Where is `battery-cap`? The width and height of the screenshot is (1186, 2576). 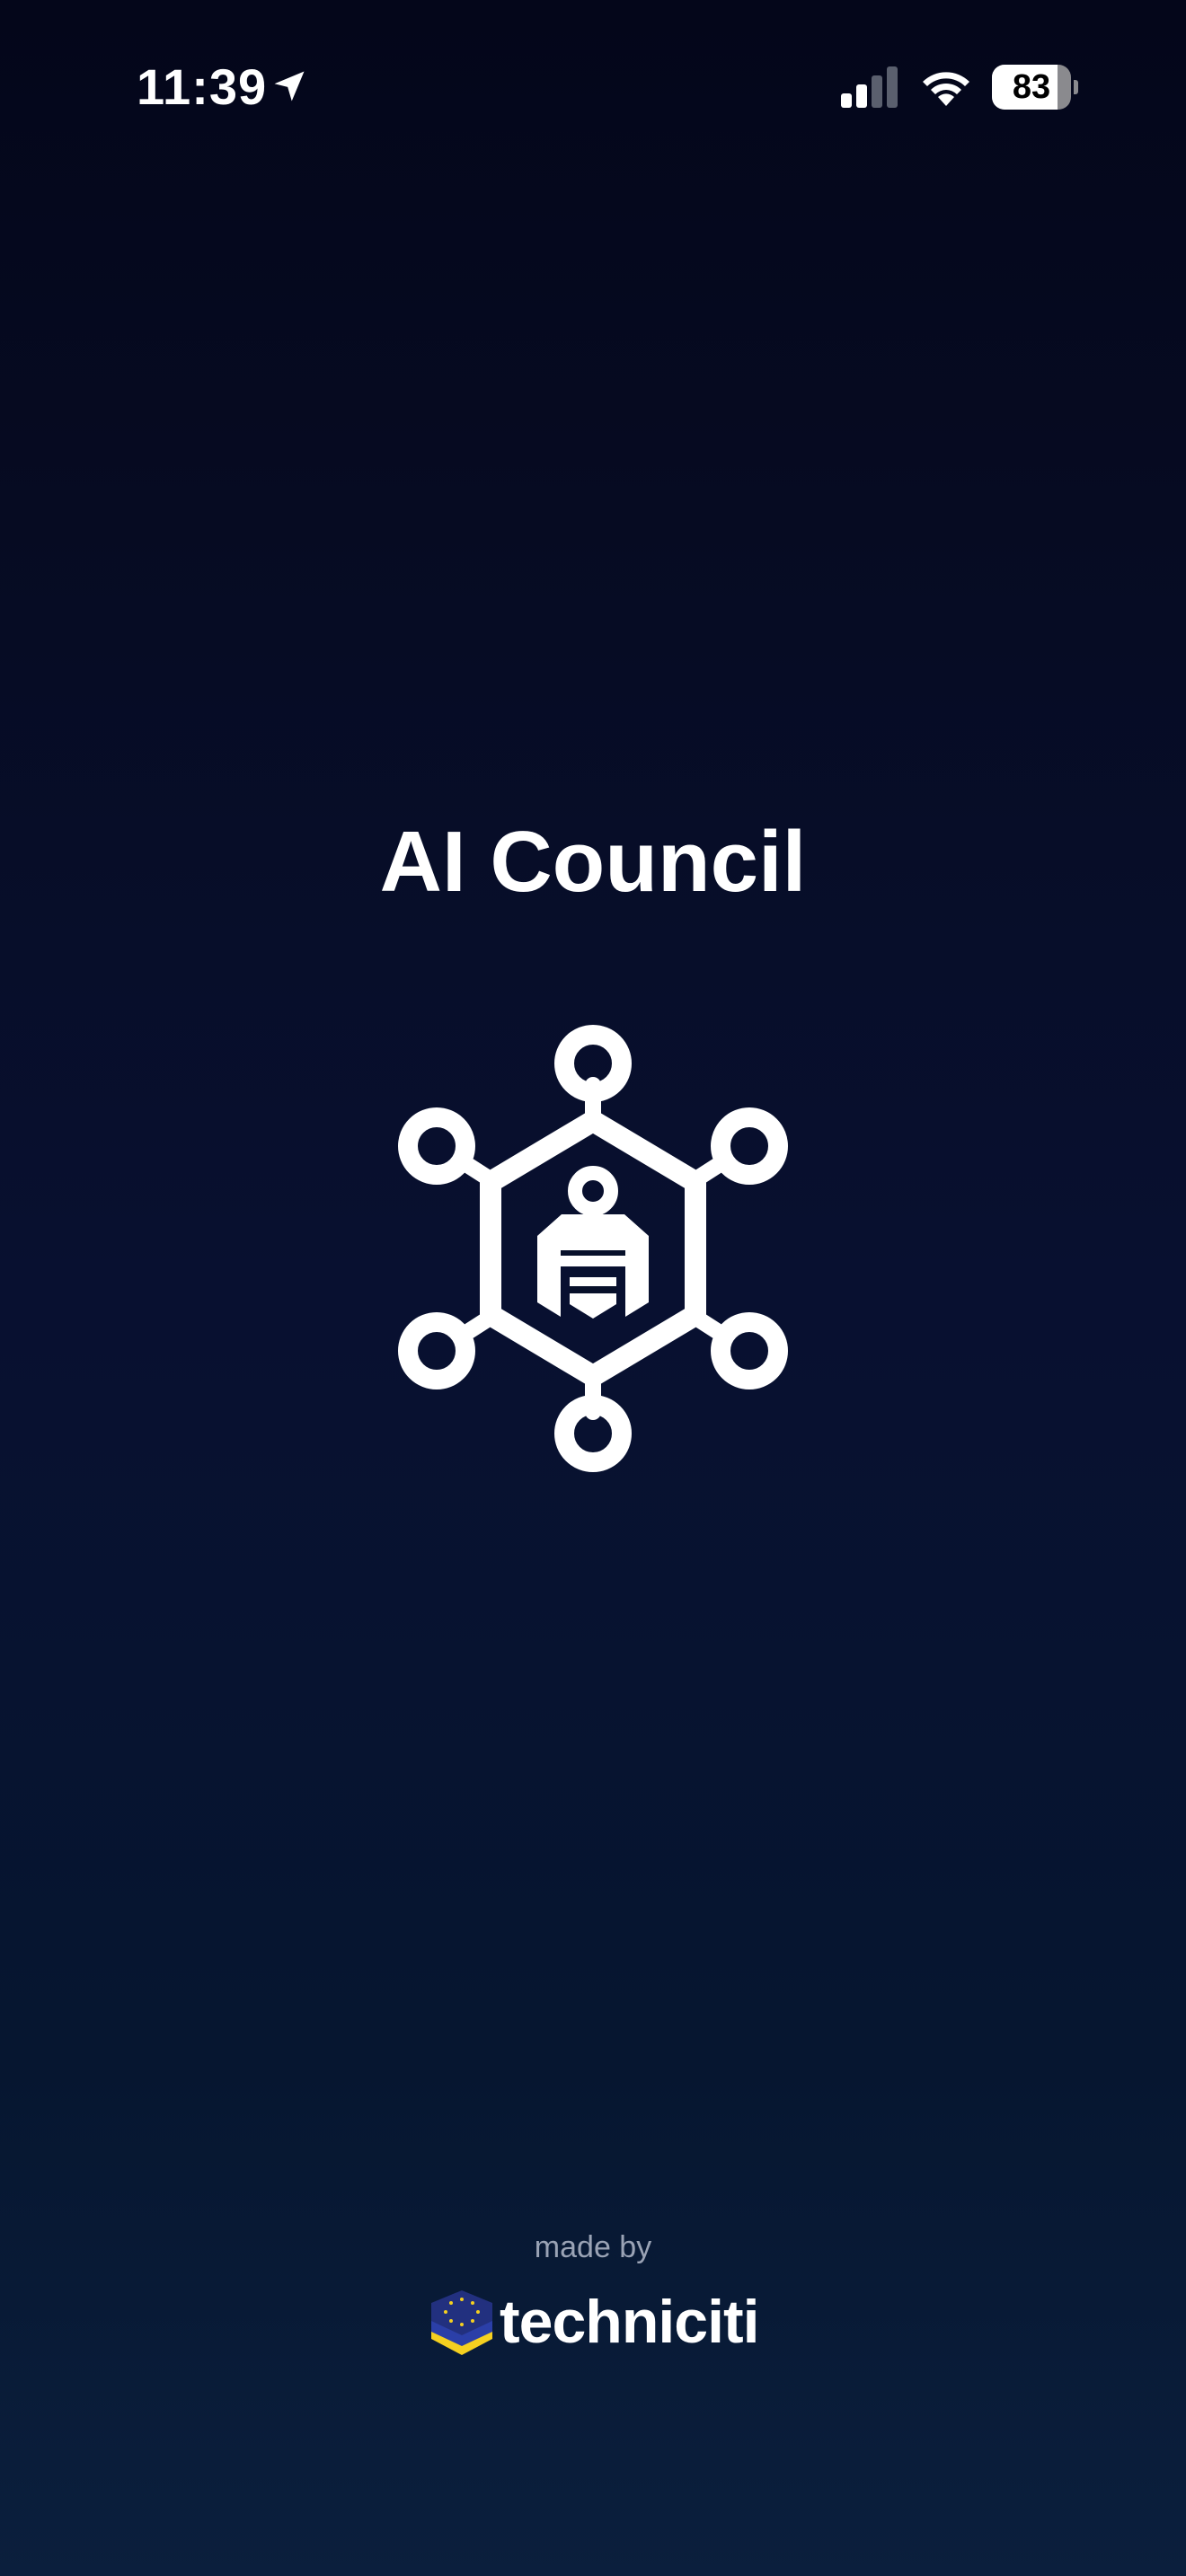 battery-cap is located at coordinates (1076, 87).